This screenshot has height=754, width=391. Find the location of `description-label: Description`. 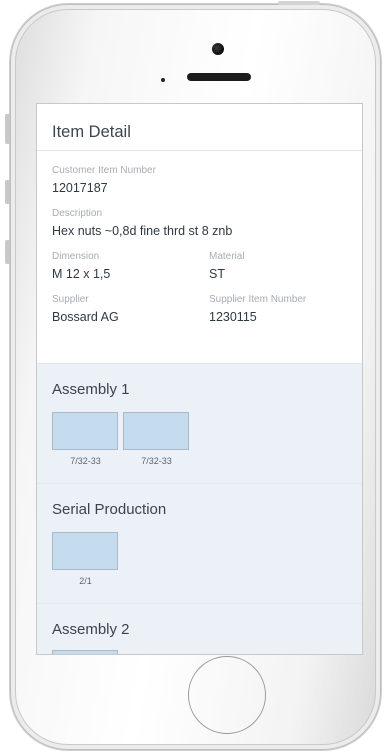

description-label: Description is located at coordinates (77, 213).